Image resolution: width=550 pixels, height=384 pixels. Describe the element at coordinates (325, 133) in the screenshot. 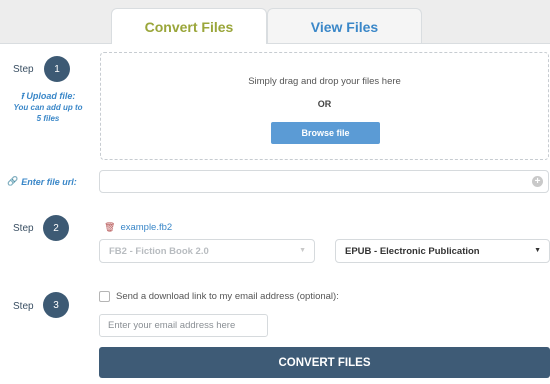

I see `browse-file-button: Browse file` at that location.